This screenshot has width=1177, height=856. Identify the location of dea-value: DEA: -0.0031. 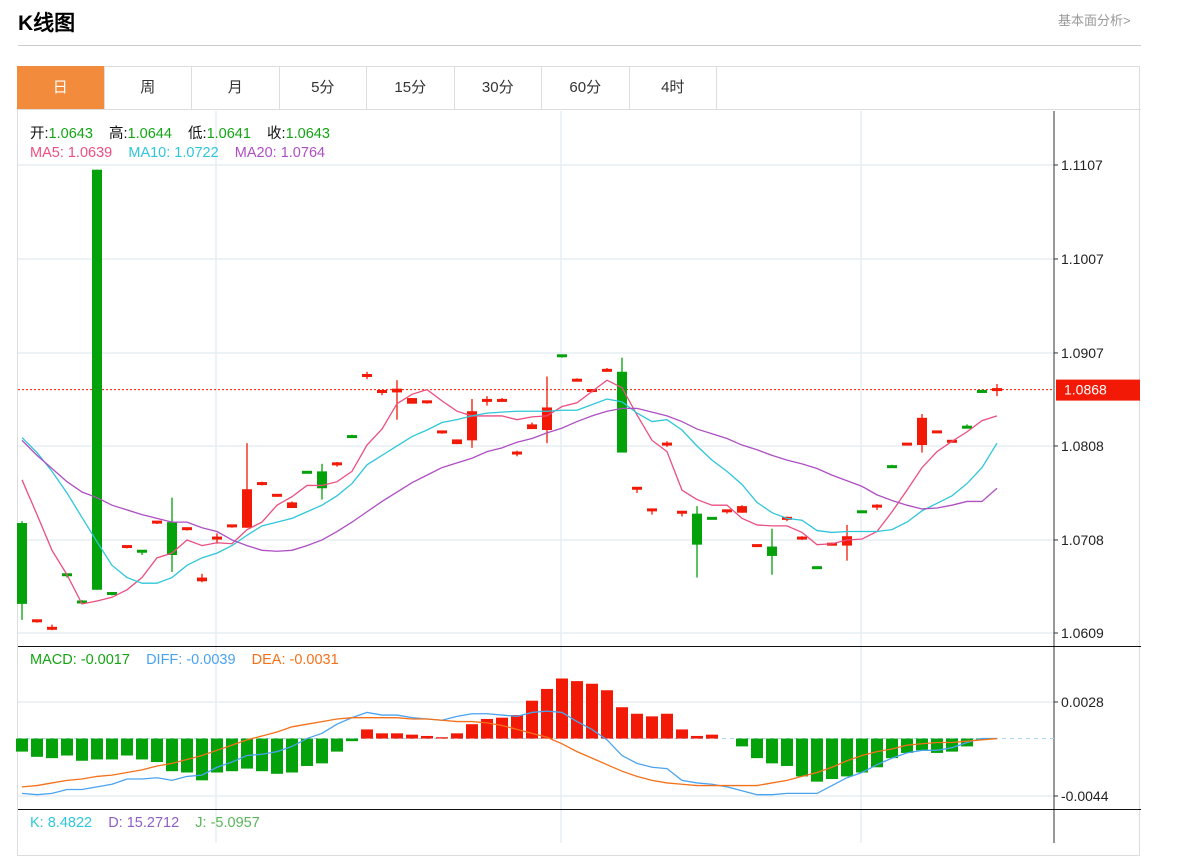
(295, 660).